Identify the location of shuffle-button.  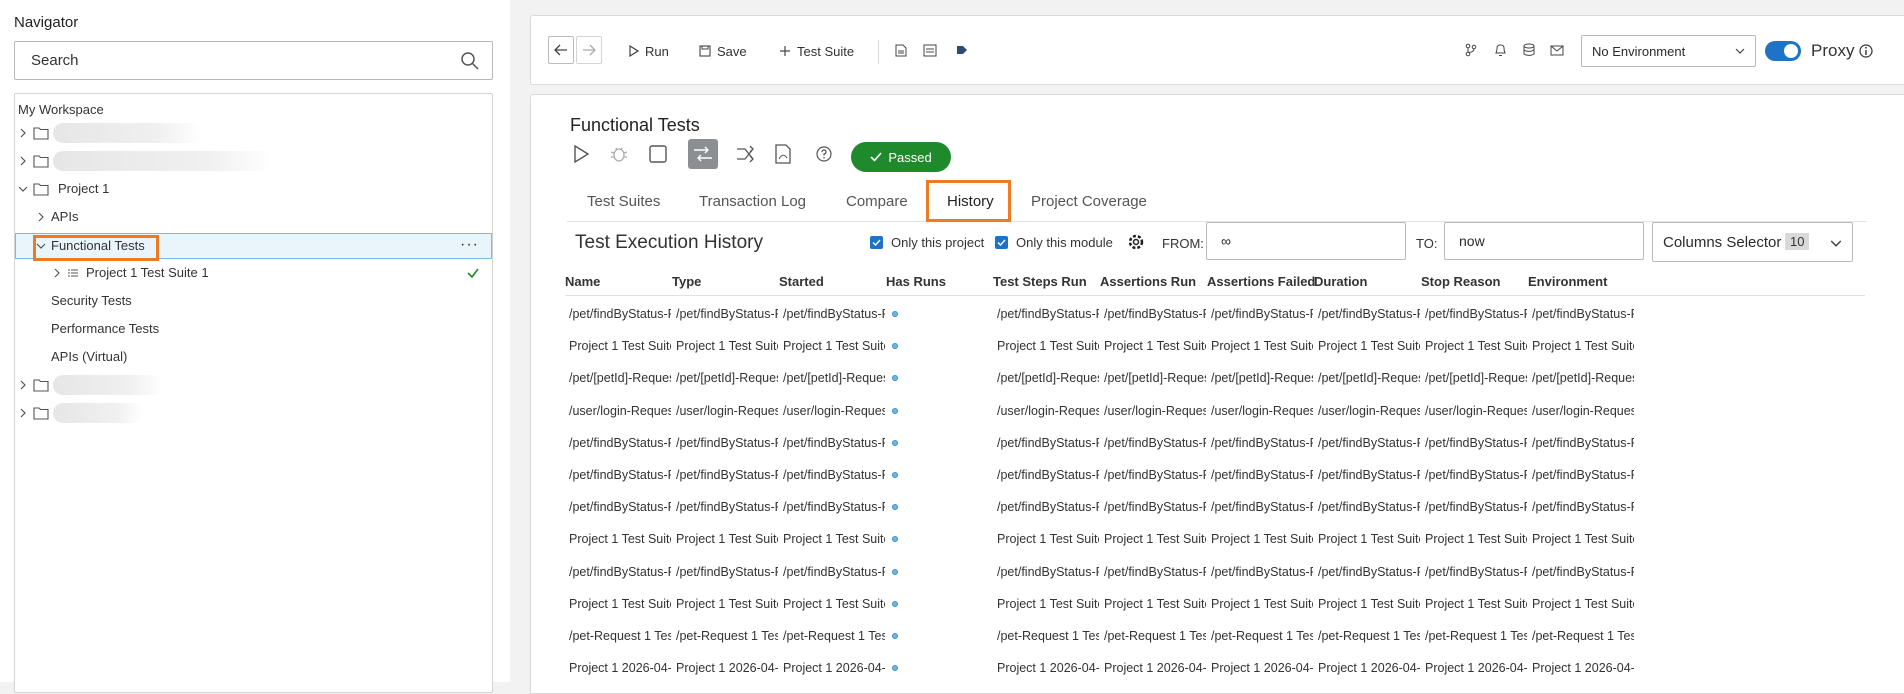
(745, 154).